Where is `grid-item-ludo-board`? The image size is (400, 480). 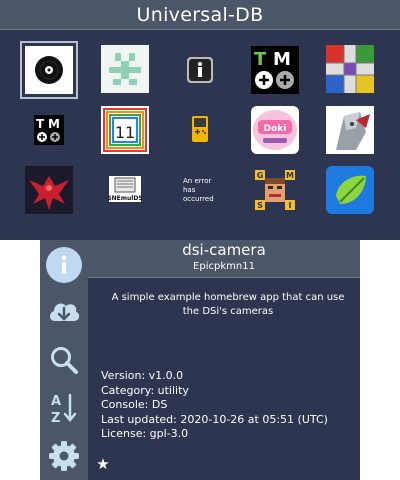 grid-item-ludo-board is located at coordinates (350, 69).